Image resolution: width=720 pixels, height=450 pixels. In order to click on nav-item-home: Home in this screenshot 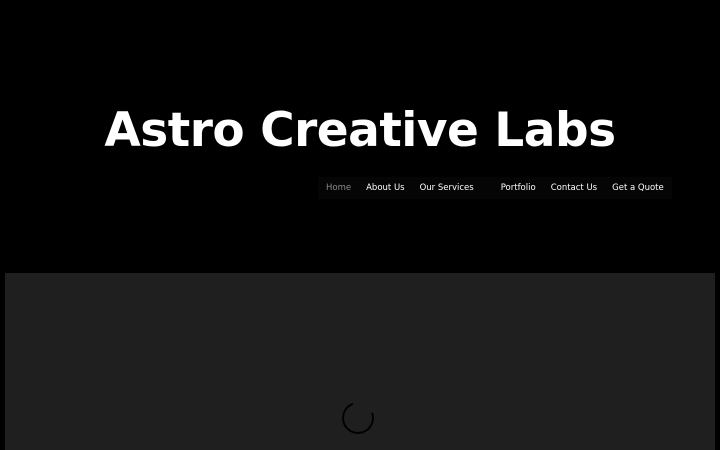, I will do `click(338, 188)`.